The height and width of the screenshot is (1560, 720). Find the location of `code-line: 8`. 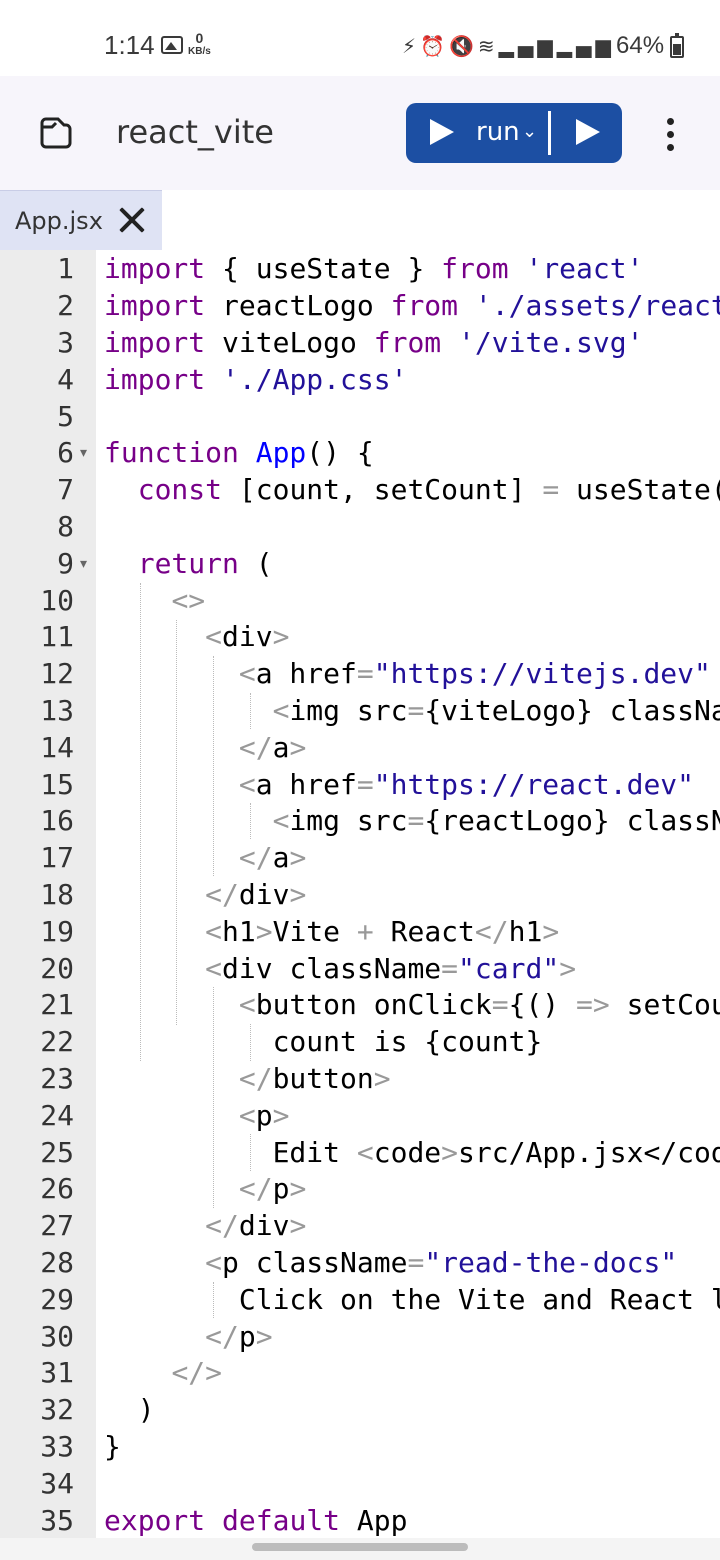

code-line: 8 is located at coordinates (65, 526).